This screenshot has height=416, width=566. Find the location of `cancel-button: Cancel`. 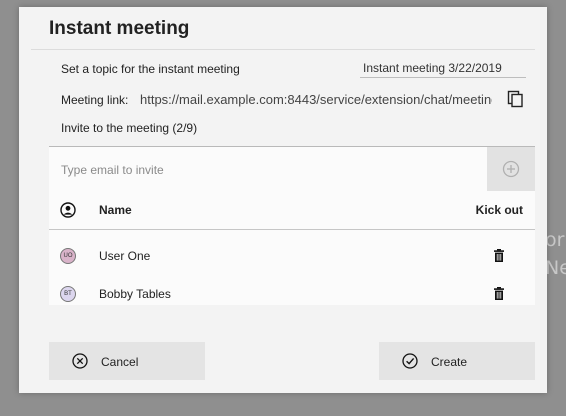

cancel-button: Cancel is located at coordinates (127, 361).